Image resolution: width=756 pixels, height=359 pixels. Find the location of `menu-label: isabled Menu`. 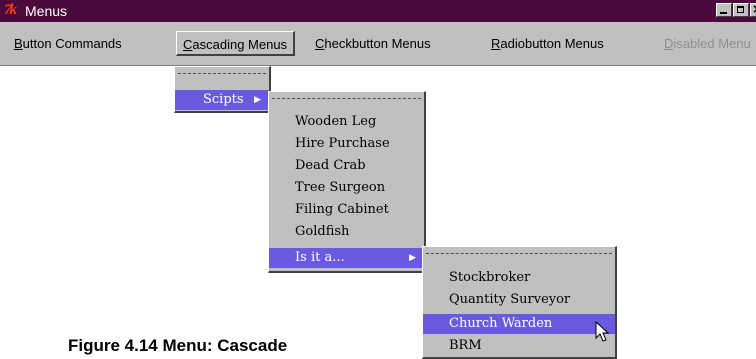

menu-label: isabled Menu is located at coordinates (712, 43).